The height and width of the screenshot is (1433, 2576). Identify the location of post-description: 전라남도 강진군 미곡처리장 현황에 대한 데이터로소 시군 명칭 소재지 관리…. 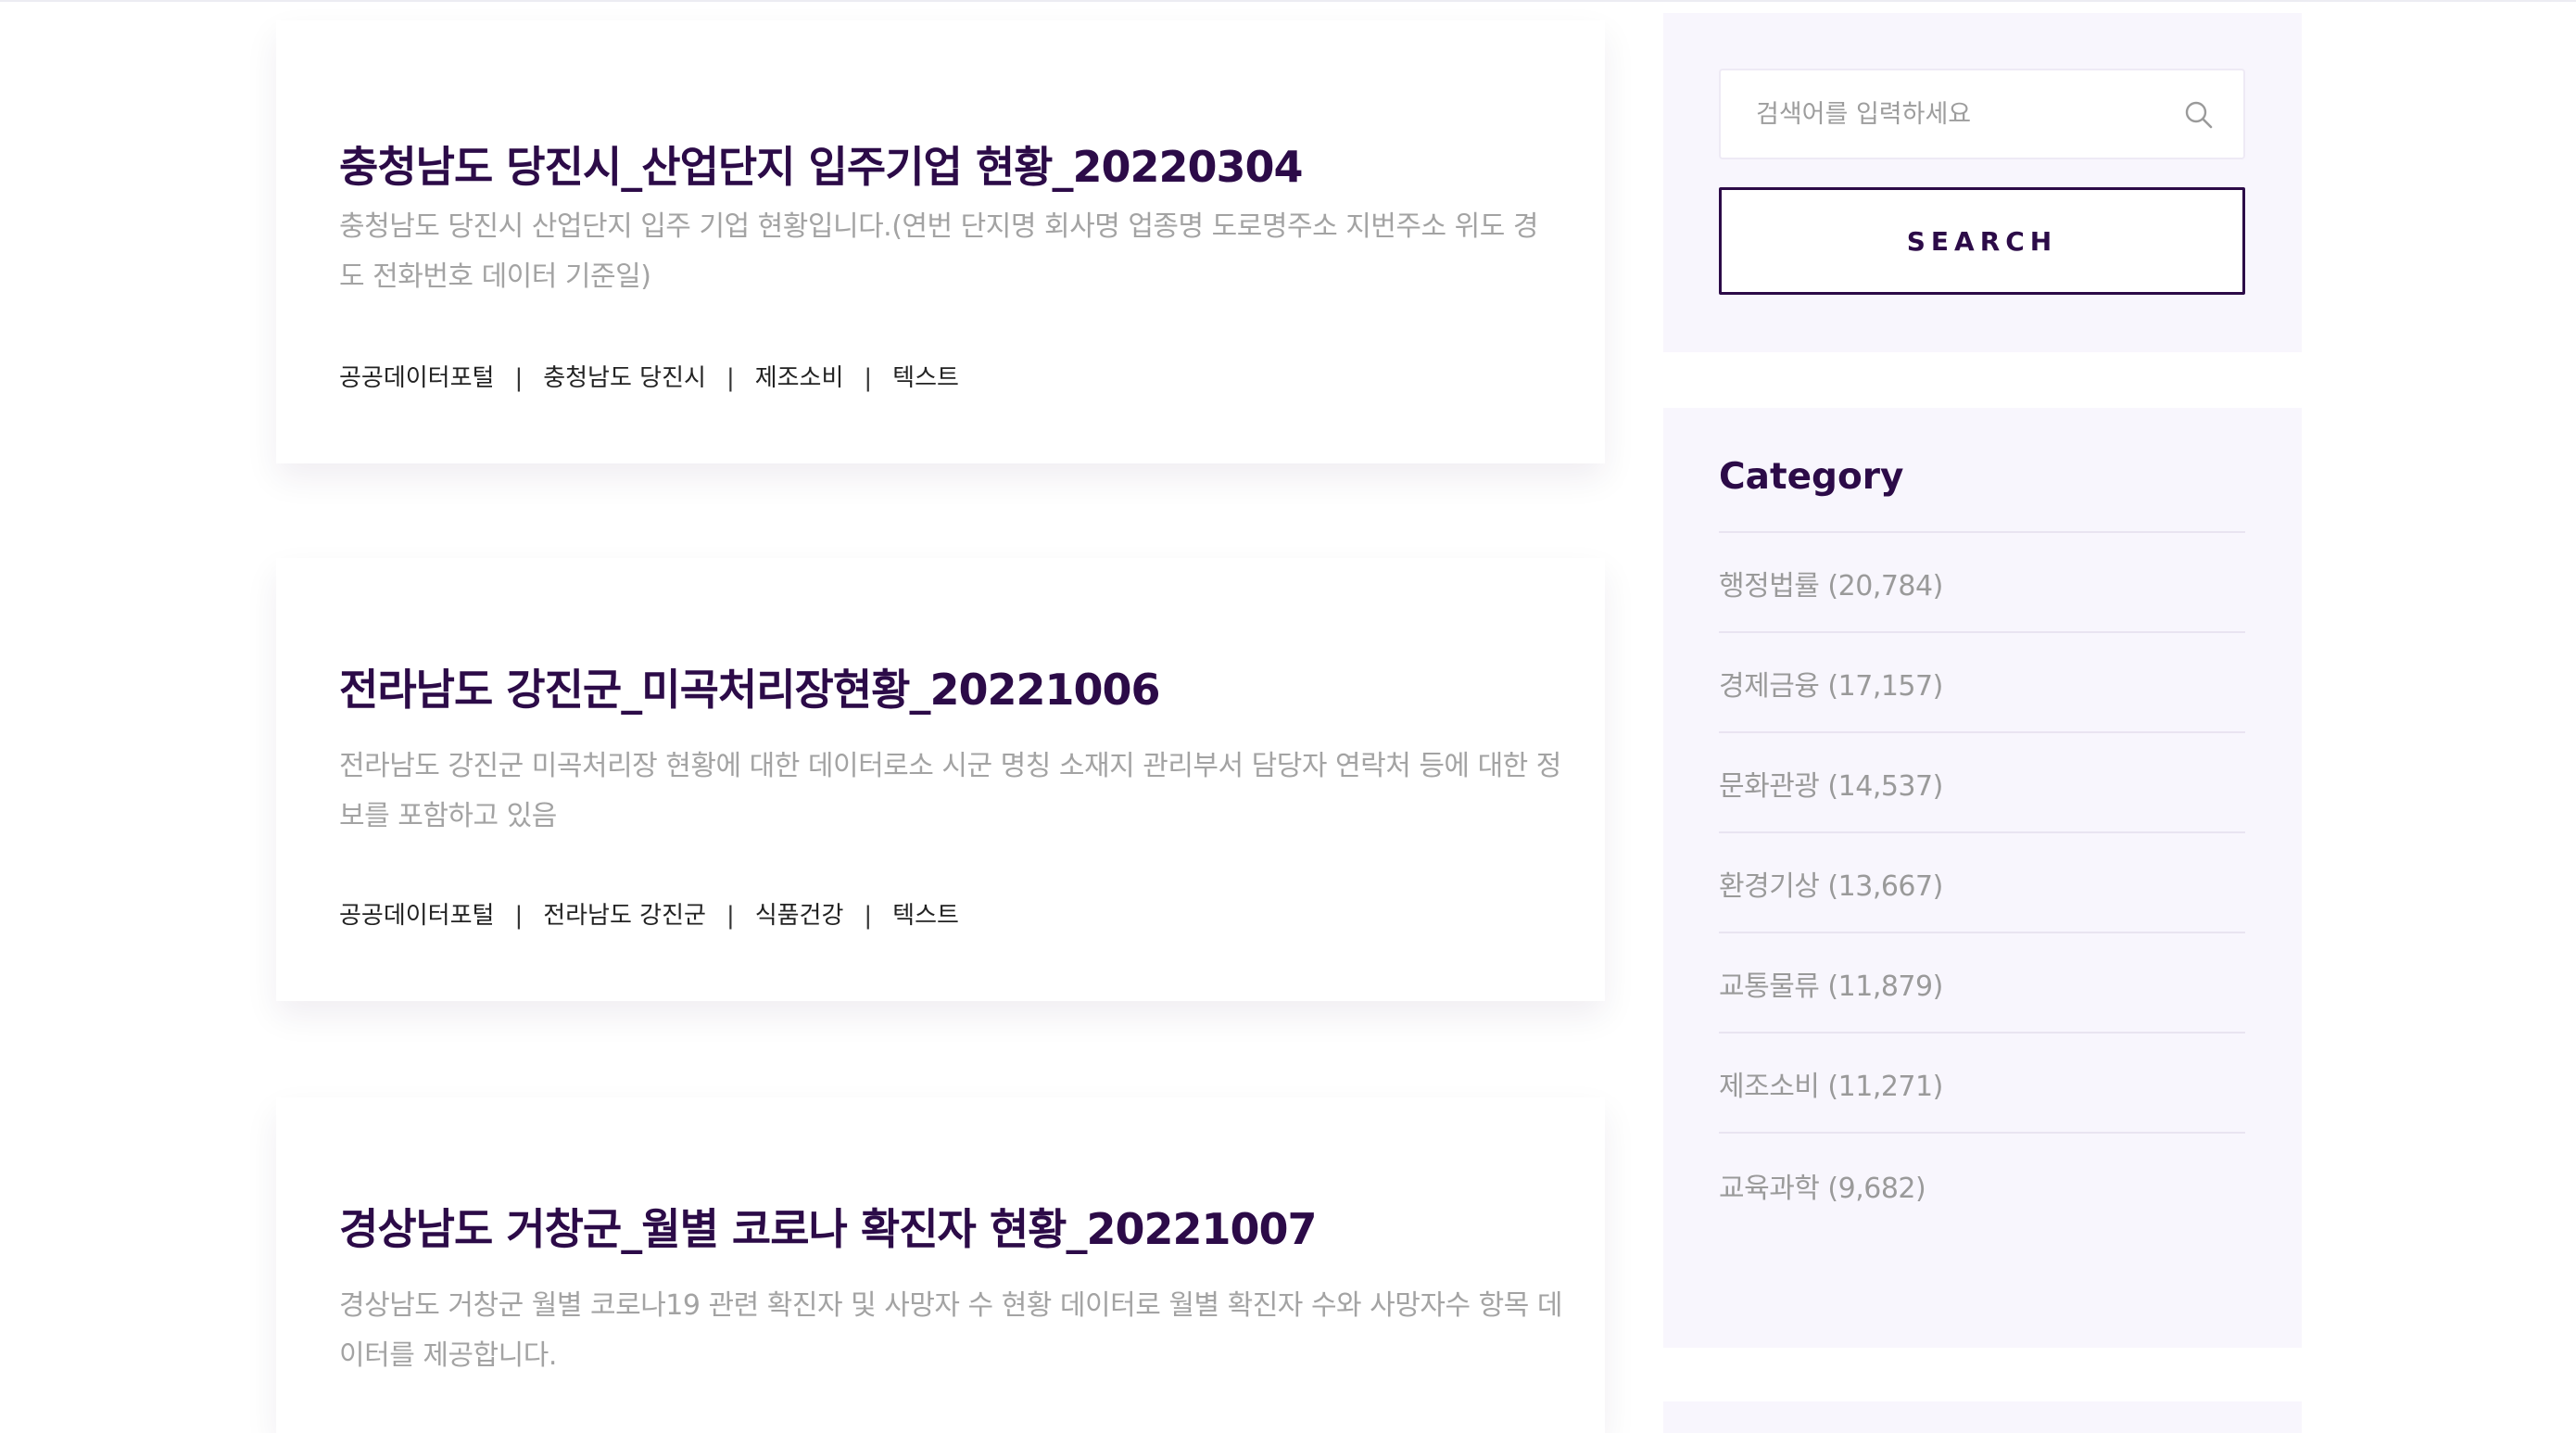
(950, 791).